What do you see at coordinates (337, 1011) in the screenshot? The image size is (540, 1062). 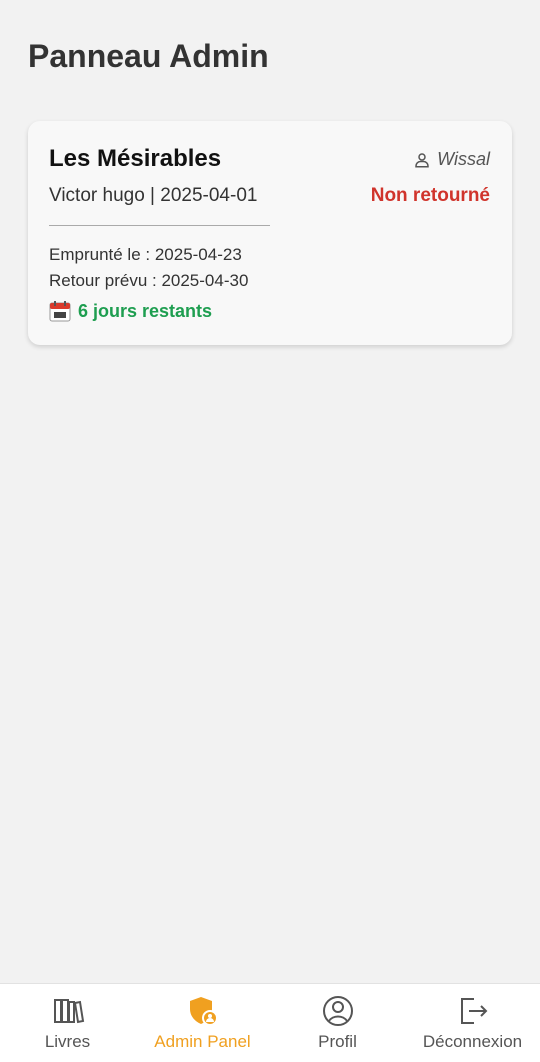 I see `profile-icon` at bounding box center [337, 1011].